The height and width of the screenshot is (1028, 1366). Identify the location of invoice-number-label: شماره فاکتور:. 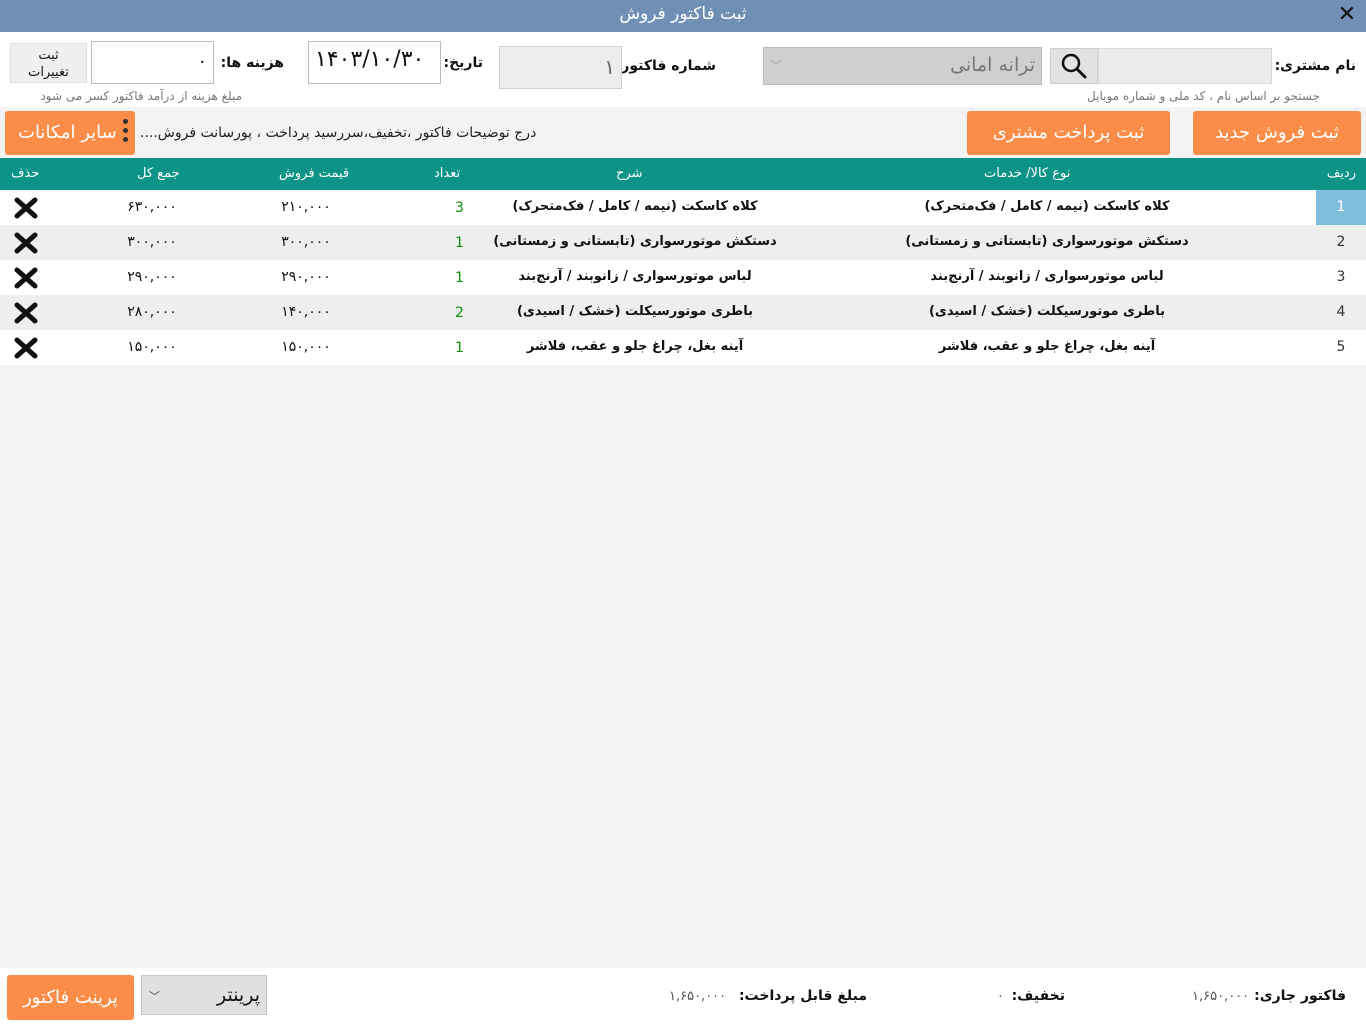
(665, 66).